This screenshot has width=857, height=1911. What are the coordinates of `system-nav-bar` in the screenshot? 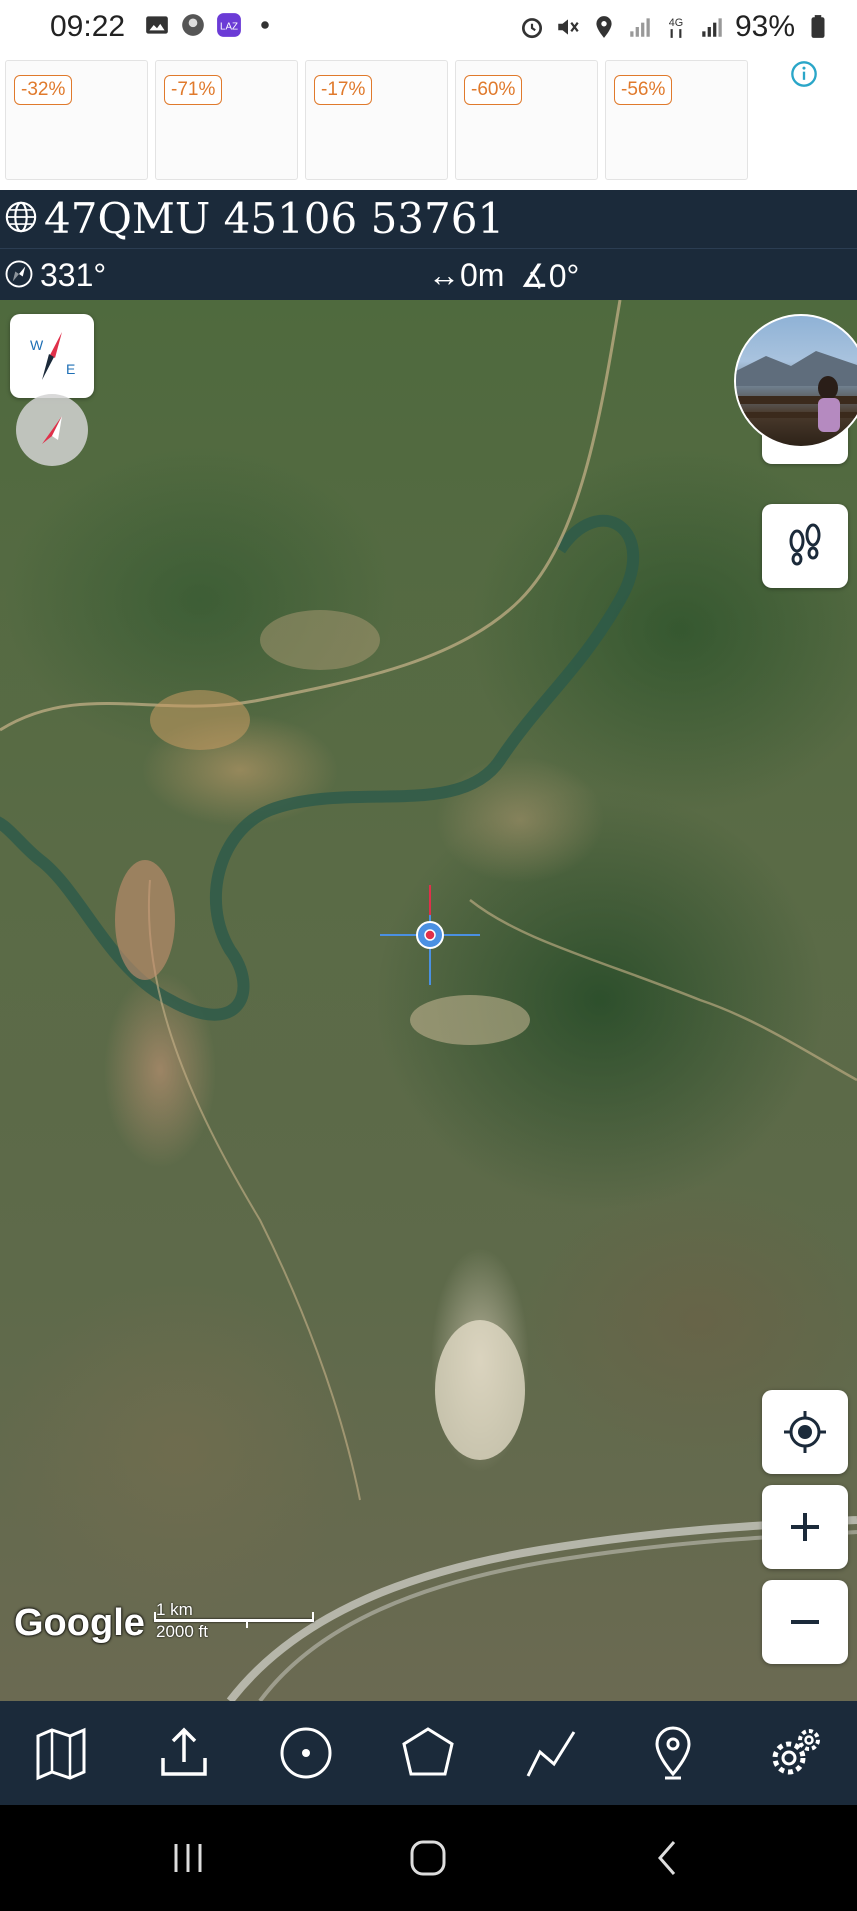 It's located at (428, 1858).